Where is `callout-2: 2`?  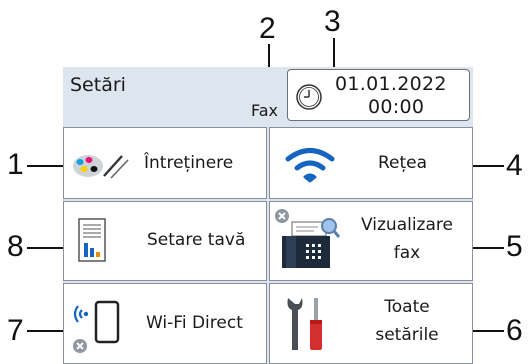 callout-2: 2 is located at coordinates (267, 28).